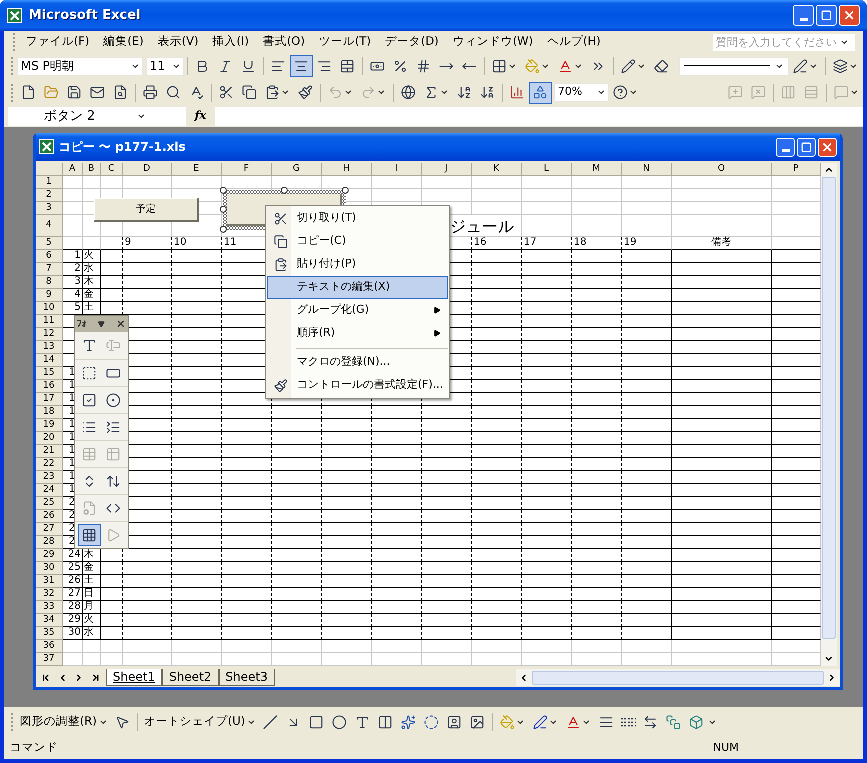 The width and height of the screenshot is (867, 763). Describe the element at coordinates (49, 607) in the screenshot. I see `row-header: 33` at that location.